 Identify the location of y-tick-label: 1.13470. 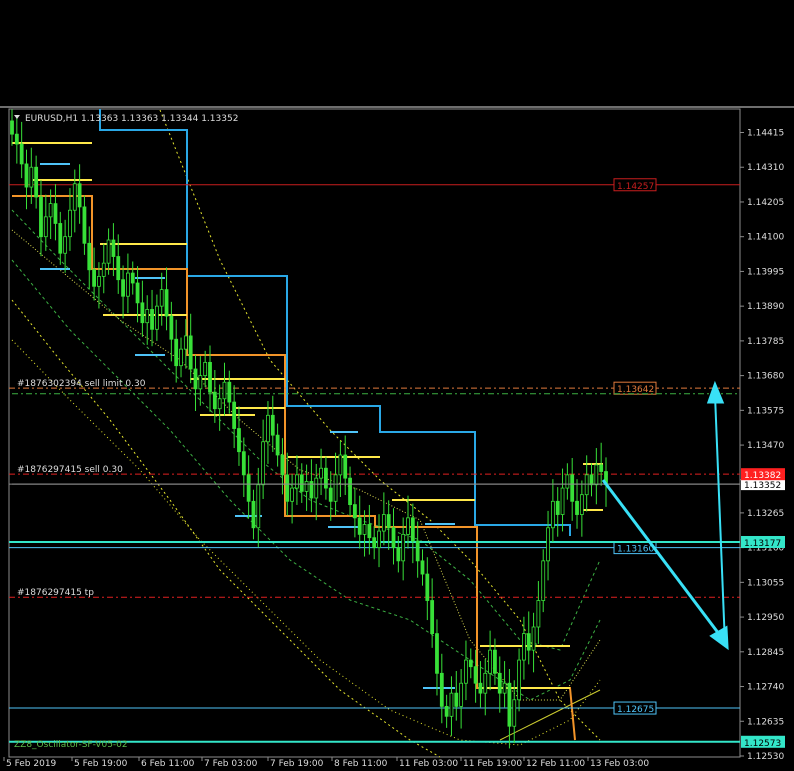
(765, 446).